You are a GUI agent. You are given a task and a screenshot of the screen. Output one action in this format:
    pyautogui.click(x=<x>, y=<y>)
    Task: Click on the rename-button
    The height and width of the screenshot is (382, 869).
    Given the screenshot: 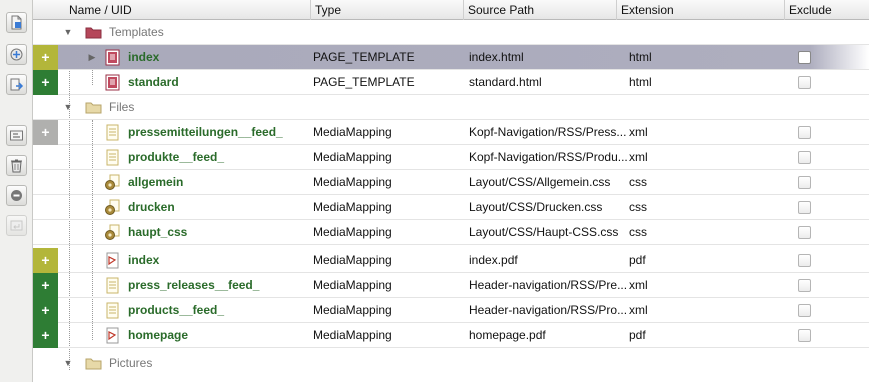 What is the action you would take?
    pyautogui.click(x=16, y=135)
    